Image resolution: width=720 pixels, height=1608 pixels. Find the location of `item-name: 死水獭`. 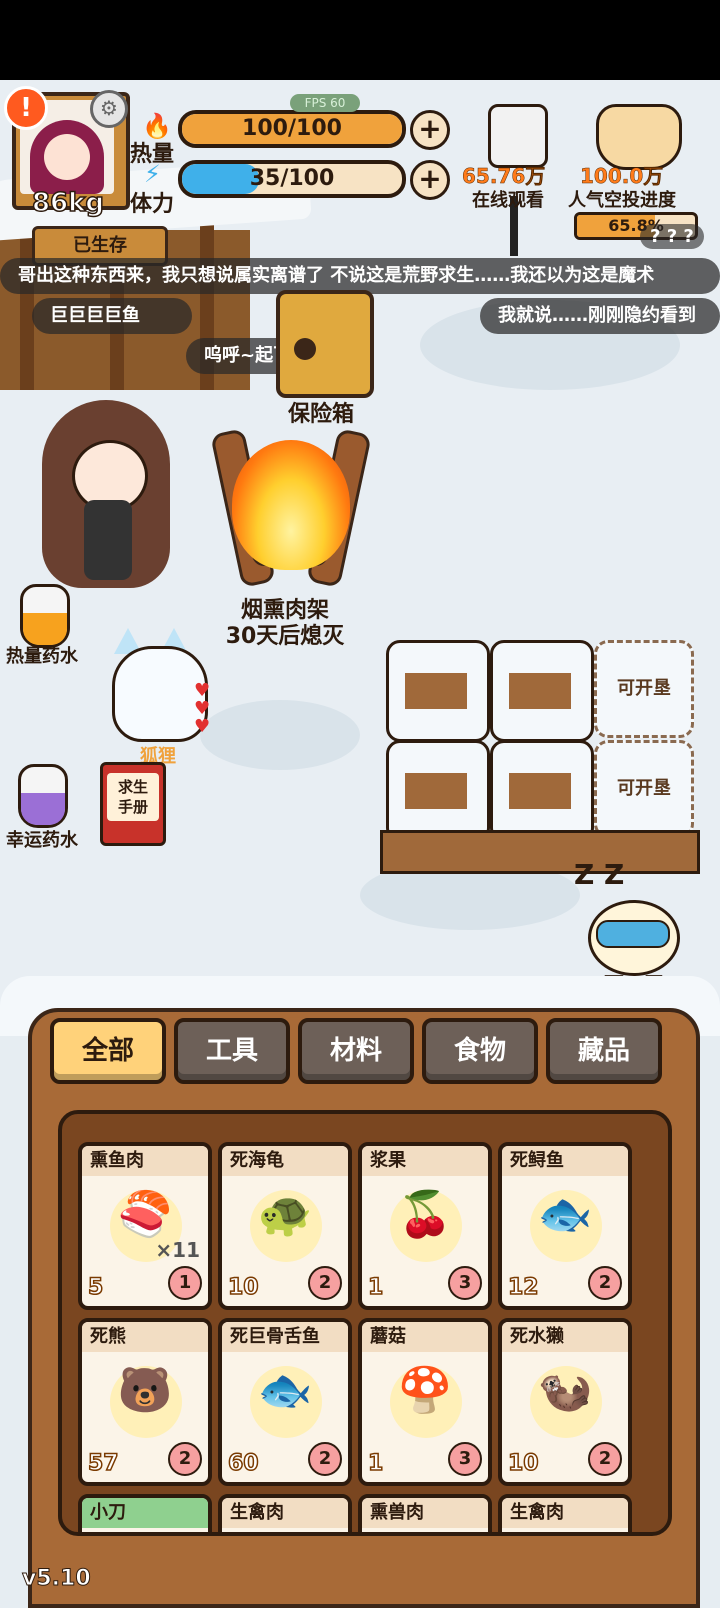

item-name: 死水獭 is located at coordinates (565, 1337).